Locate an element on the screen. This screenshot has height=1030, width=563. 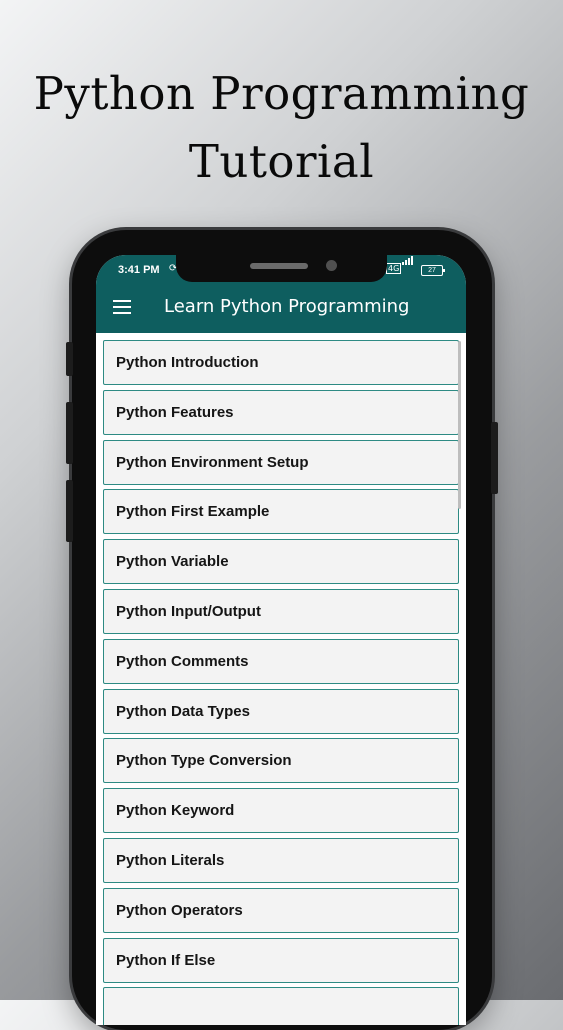
volume-down-button is located at coordinates (69, 511).